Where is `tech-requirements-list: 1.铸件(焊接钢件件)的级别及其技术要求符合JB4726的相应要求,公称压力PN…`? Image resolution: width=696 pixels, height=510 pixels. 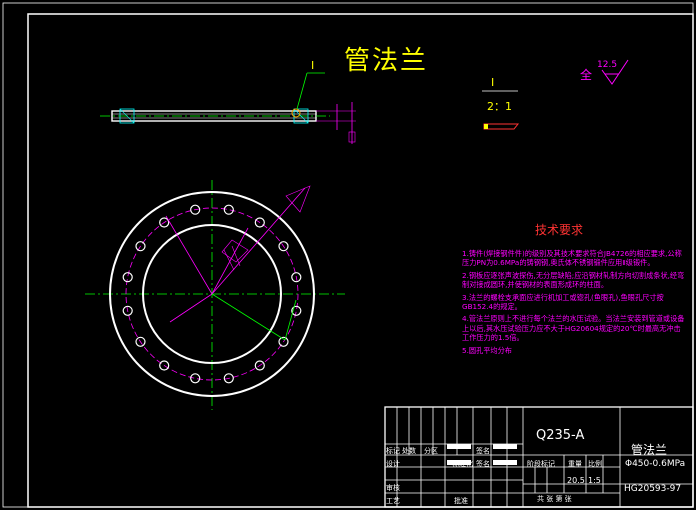 tech-requirements-list: 1.铸件(焊接钢件件)的级别及其技术要求符合JB4726的相应要求,公称压力PN… is located at coordinates (574, 303).